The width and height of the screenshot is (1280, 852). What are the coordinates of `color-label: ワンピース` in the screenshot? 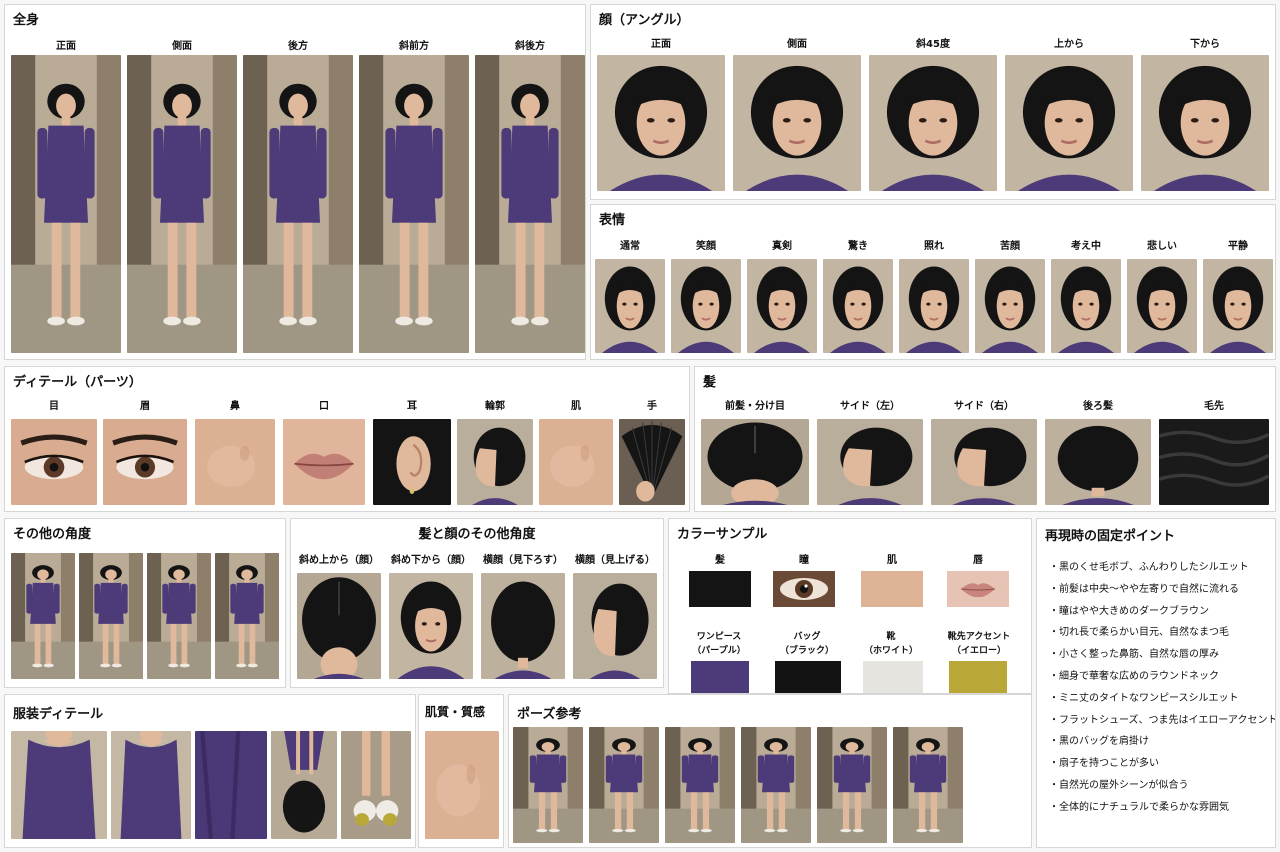 It's located at (719, 637).